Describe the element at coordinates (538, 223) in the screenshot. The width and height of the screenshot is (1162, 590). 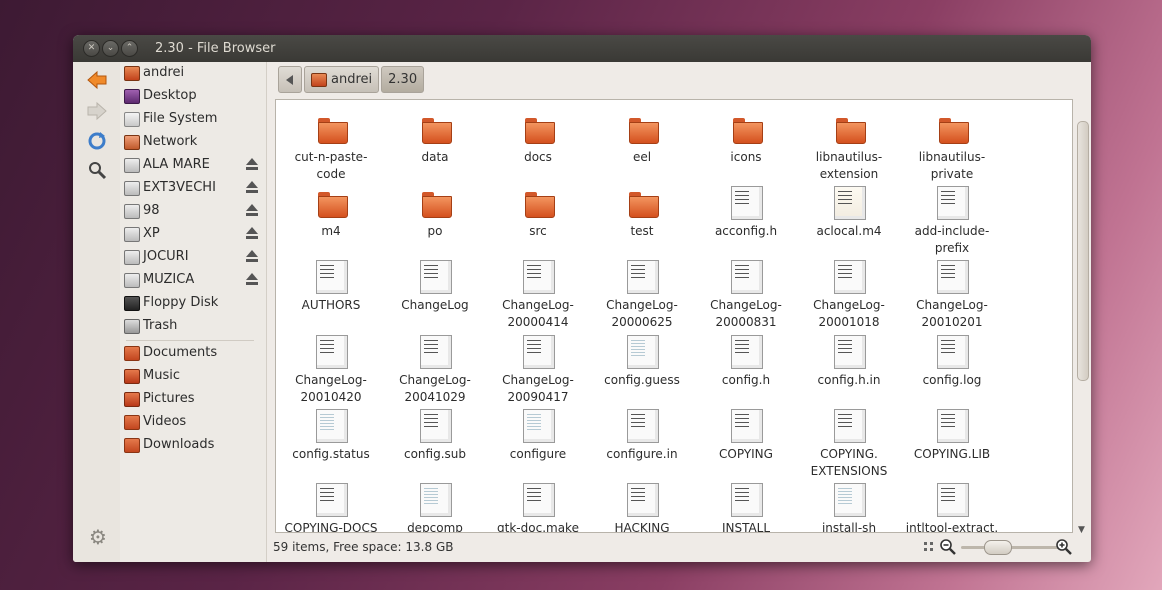
I see `folder-item: src` at that location.